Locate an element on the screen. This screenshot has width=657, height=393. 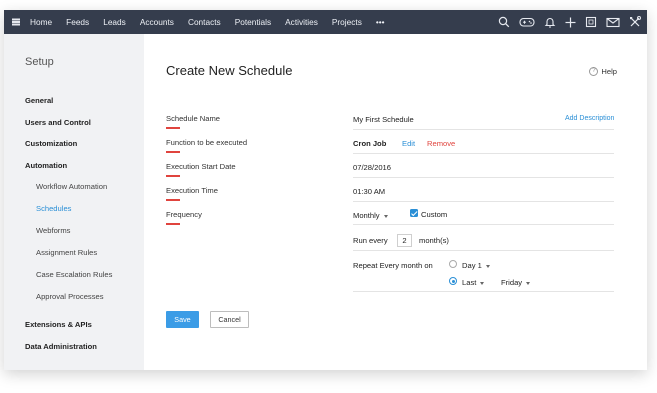
sidebar-item-customization: Customization is located at coordinates (51, 143).